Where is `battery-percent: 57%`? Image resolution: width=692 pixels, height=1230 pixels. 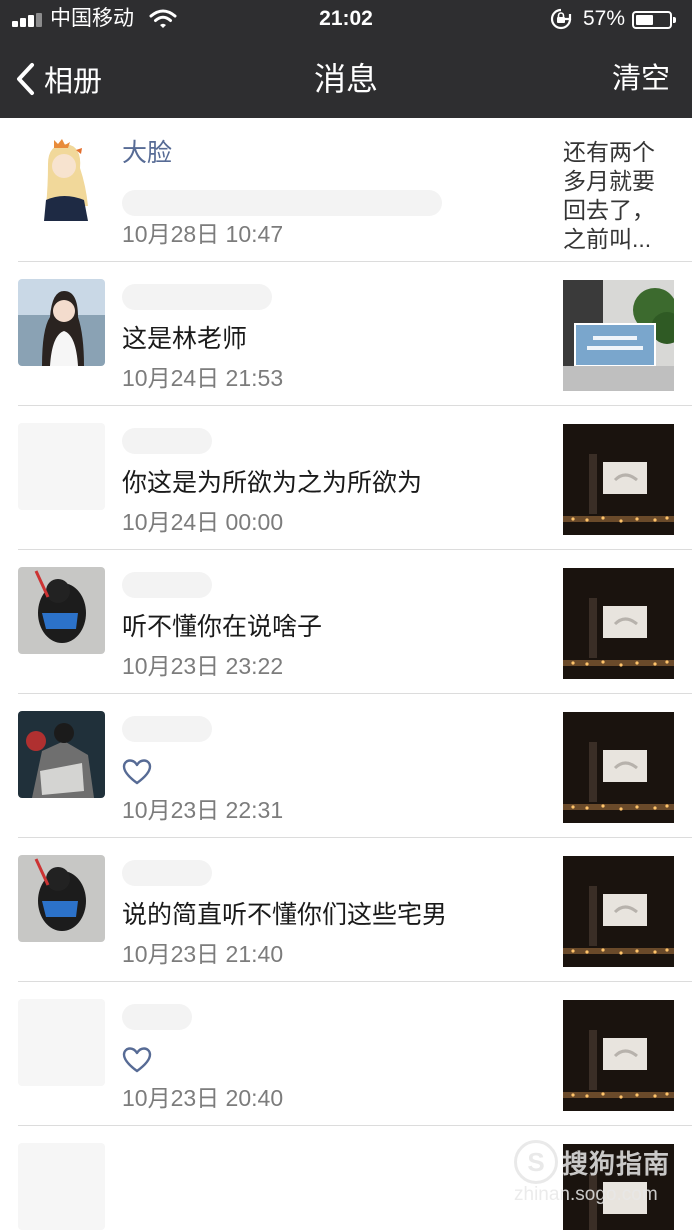 battery-percent: 57% is located at coordinates (604, 18).